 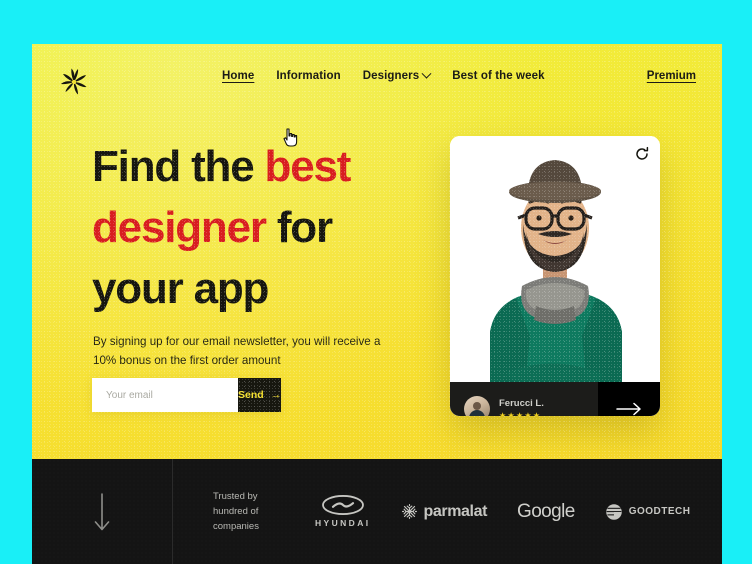 I want to click on nav-item-information: Information, so click(x=308, y=76).